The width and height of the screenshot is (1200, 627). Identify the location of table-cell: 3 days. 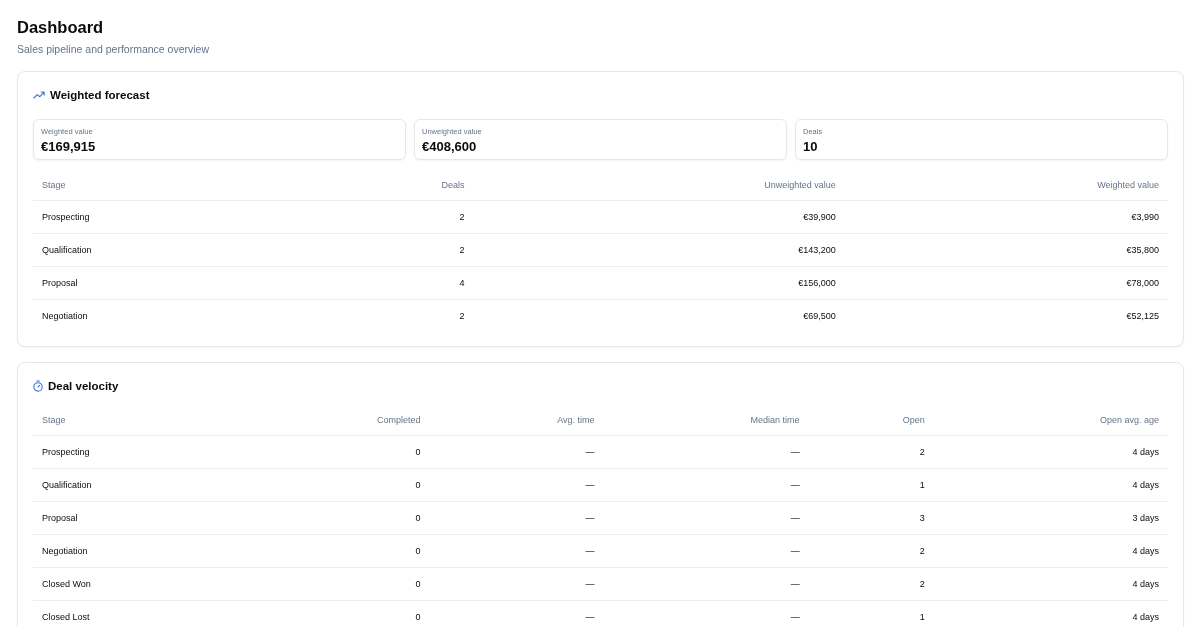
(1145, 518).